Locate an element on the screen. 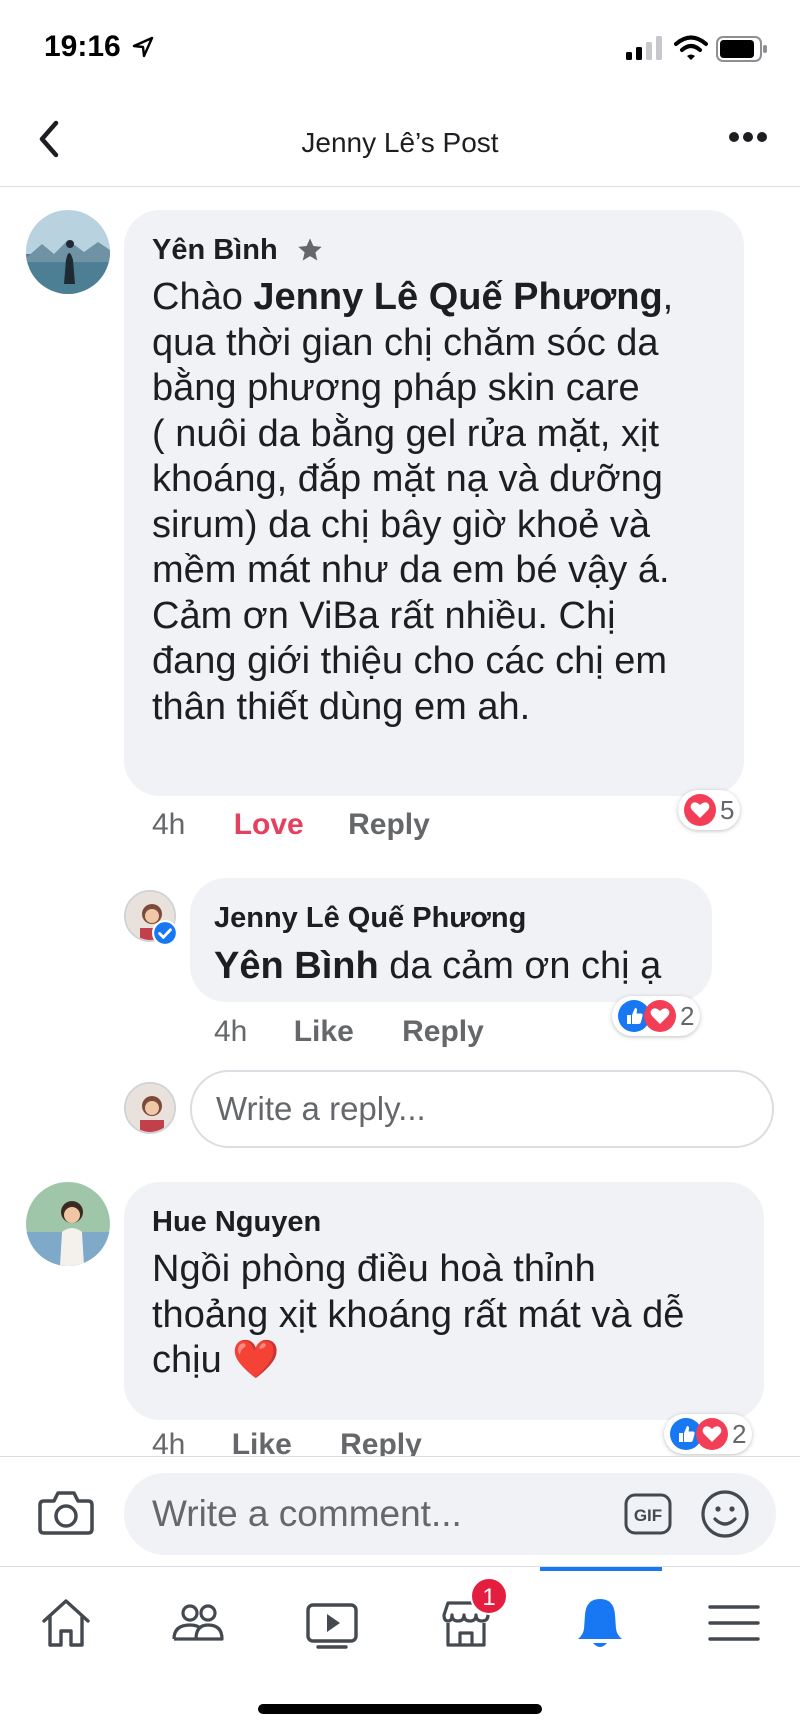 This screenshot has width=800, height=1732. post-title: Jenny Lê’s Post is located at coordinates (400, 142).